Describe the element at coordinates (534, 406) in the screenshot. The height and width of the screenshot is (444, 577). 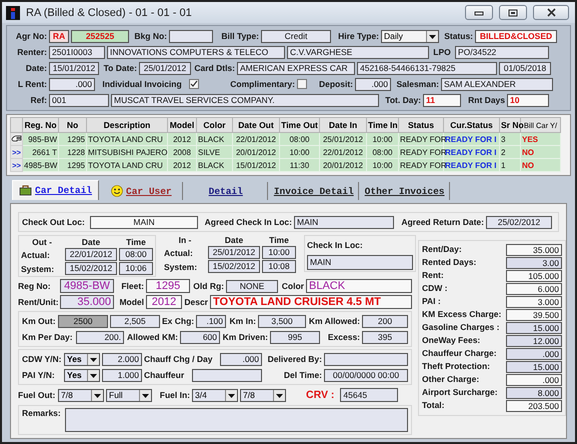
I see `text-field: 203.500` at that location.